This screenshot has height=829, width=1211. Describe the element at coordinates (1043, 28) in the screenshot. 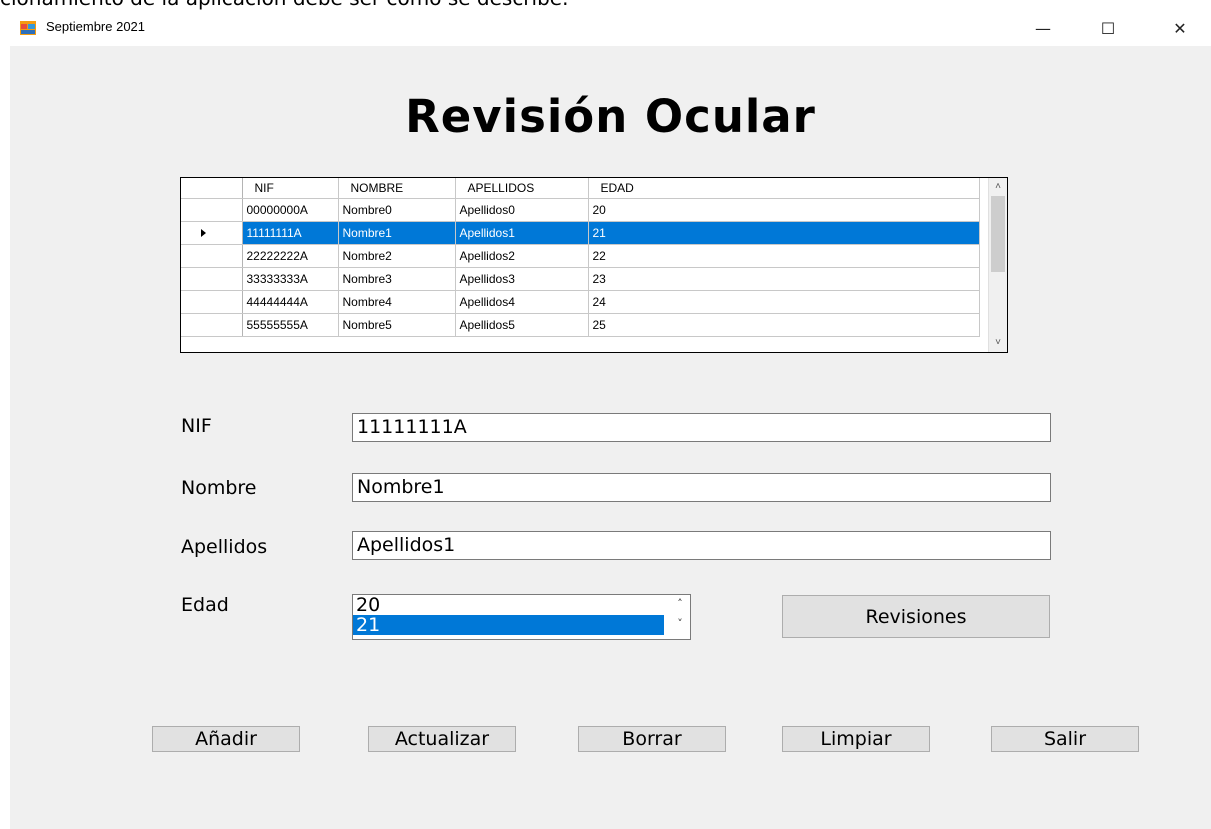

I see `minimize-button: —` at that location.